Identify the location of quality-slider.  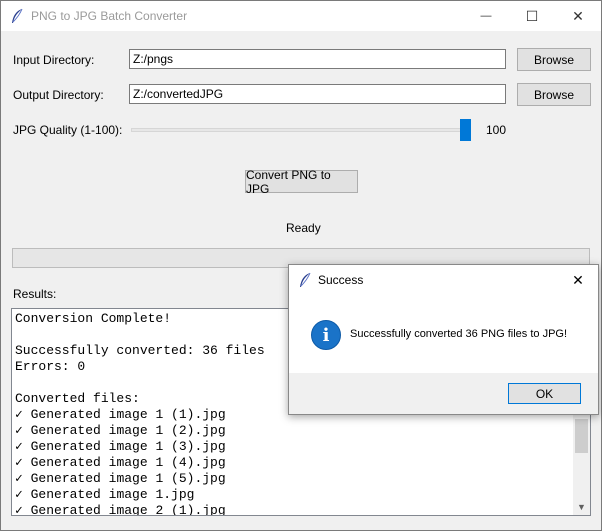
(301, 130).